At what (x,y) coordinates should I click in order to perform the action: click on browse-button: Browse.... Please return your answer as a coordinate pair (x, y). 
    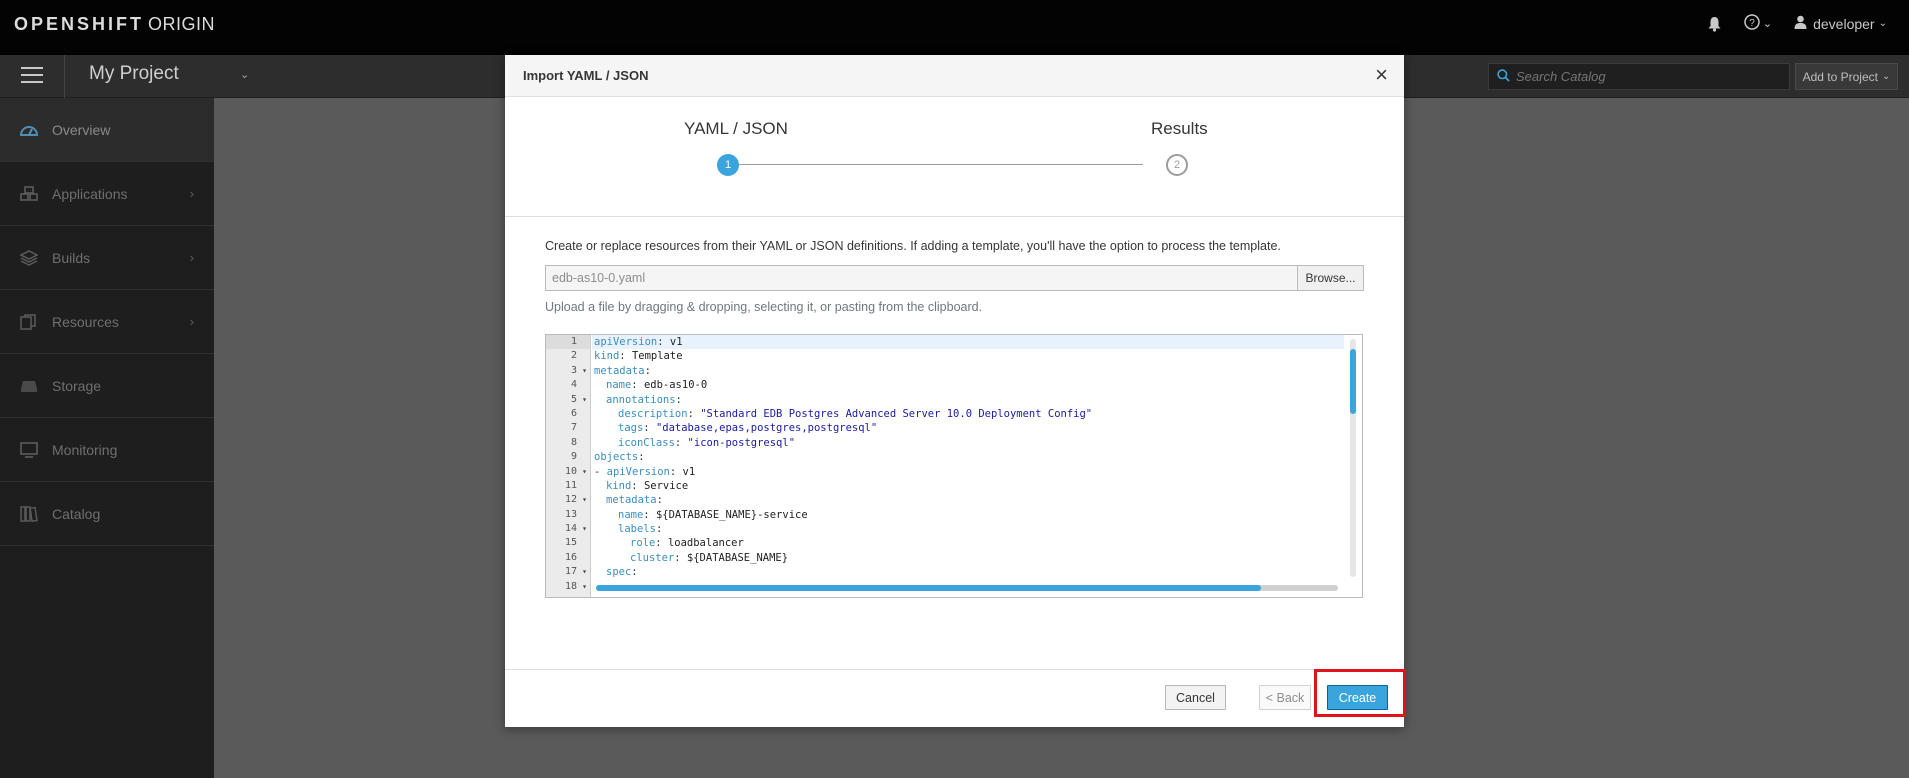
    Looking at the image, I should click on (1330, 278).